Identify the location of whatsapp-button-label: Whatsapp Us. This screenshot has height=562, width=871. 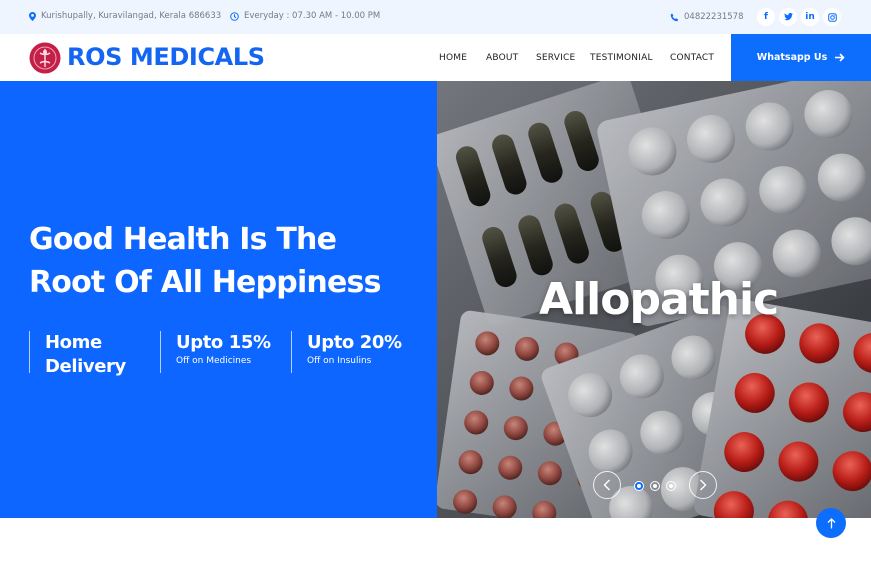
(792, 57).